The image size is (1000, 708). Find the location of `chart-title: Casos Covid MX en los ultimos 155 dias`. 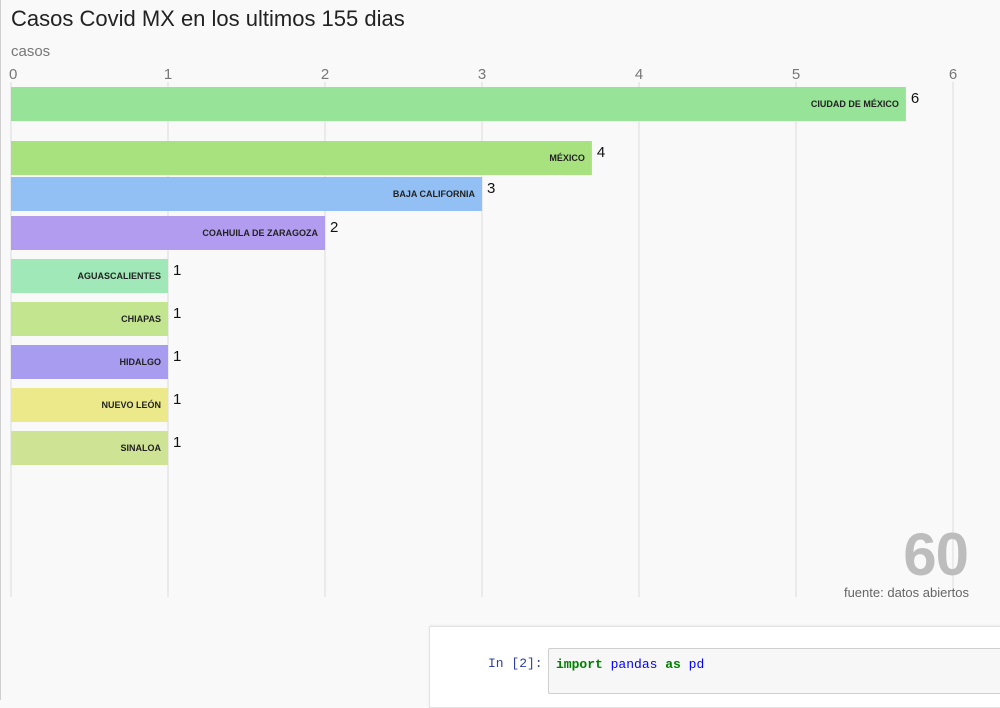

chart-title: Casos Covid MX en los ultimos 155 dias is located at coordinates (208, 18).